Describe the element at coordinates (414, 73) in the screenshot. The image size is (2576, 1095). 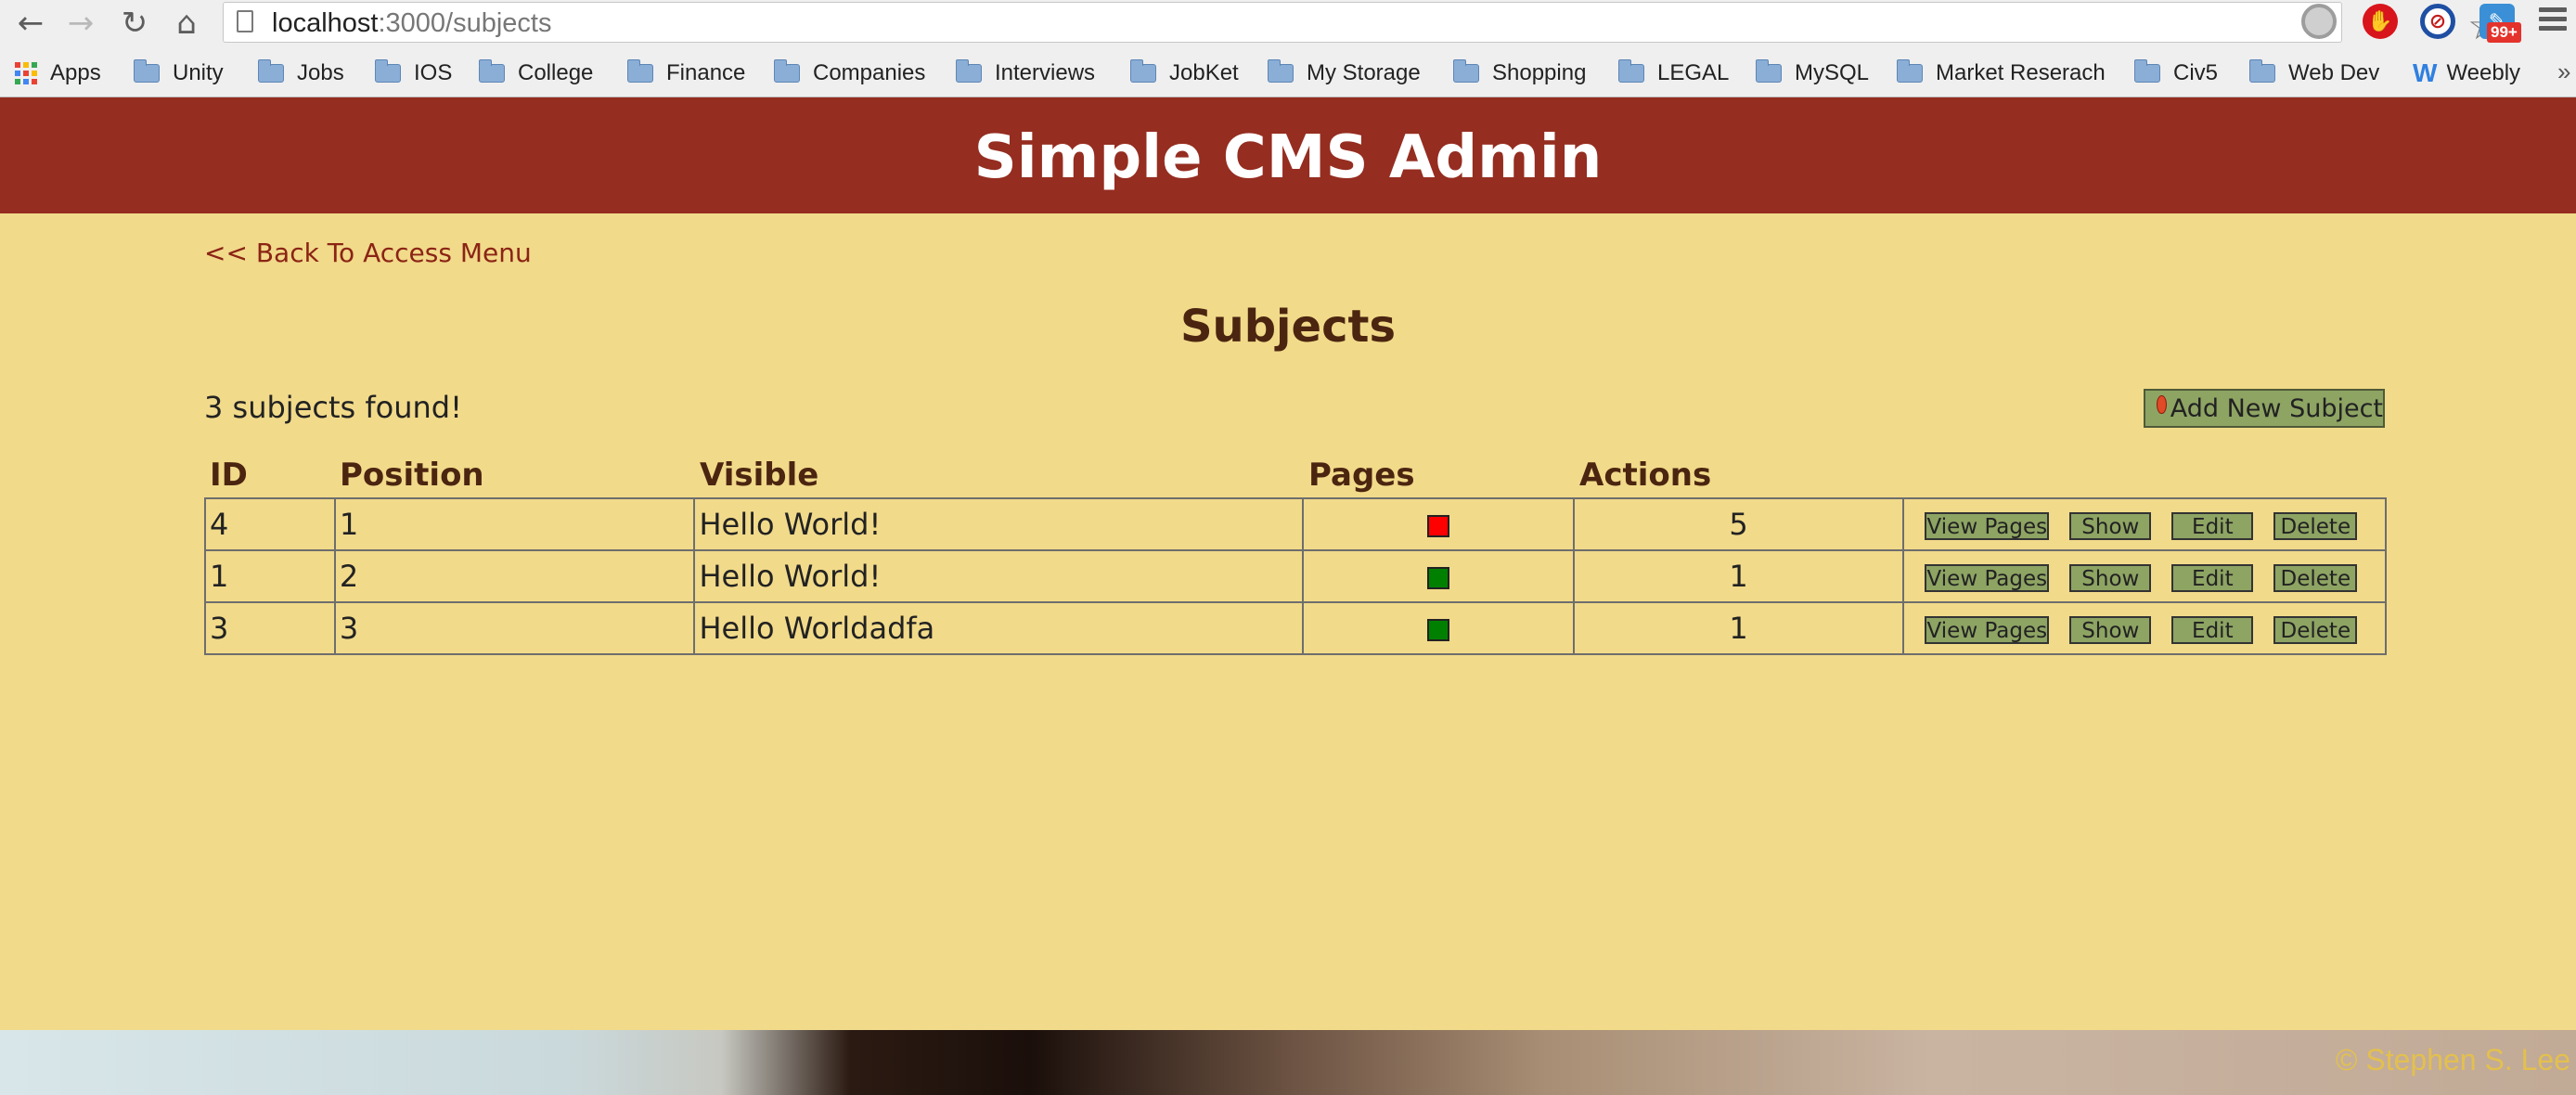
I see `bookmark-folder: IOS` at that location.